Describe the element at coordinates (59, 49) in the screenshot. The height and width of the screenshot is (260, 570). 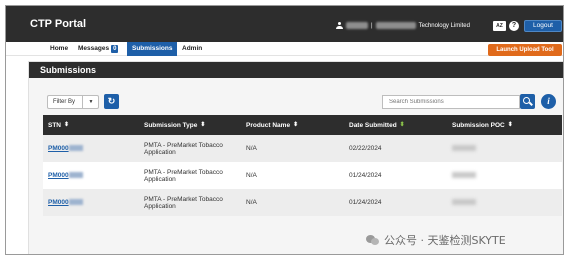
I see `nav-home: Home` at that location.